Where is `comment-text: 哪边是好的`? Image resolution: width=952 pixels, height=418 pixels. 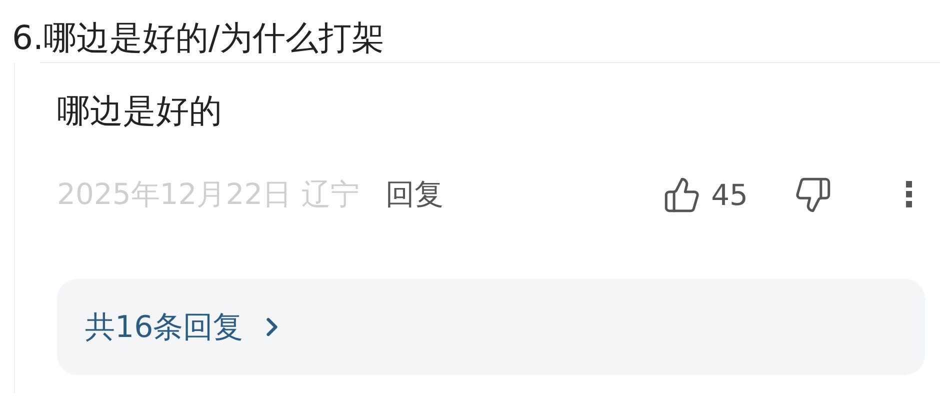
comment-text: 哪边是好的 is located at coordinates (140, 111).